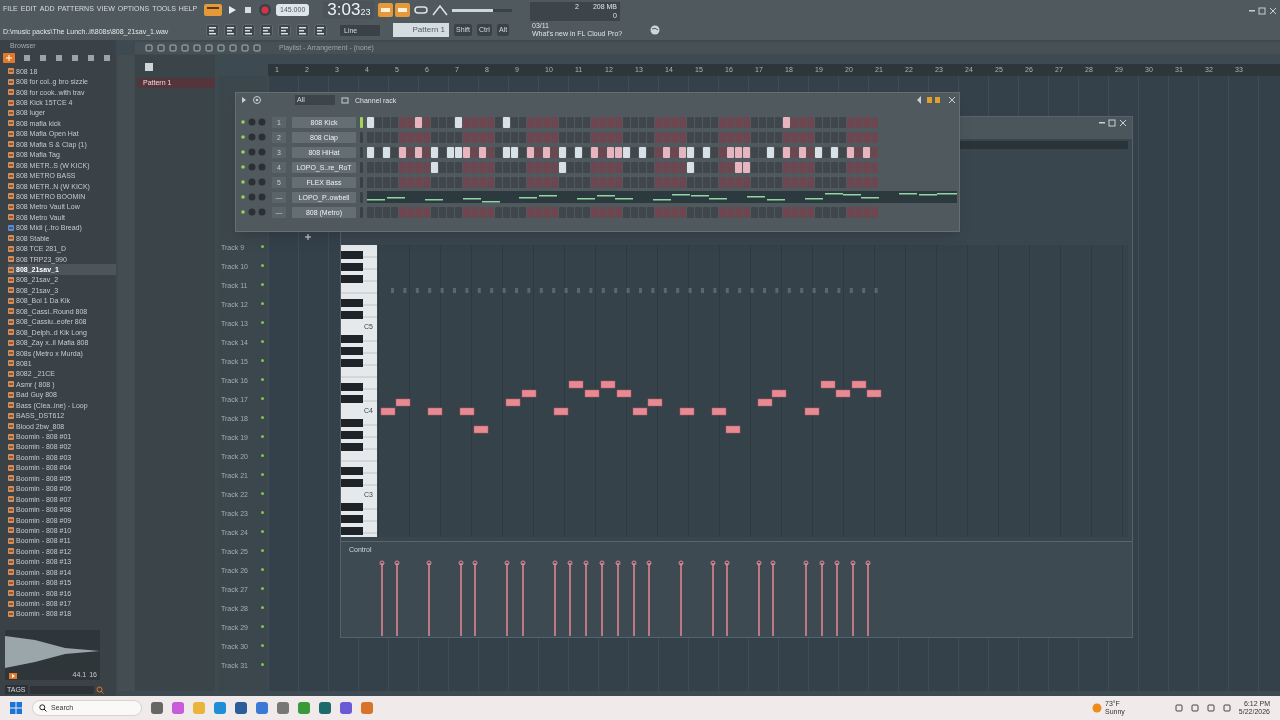 The height and width of the screenshot is (720, 1280). What do you see at coordinates (1097, 708) in the screenshot?
I see `sun-icon` at bounding box center [1097, 708].